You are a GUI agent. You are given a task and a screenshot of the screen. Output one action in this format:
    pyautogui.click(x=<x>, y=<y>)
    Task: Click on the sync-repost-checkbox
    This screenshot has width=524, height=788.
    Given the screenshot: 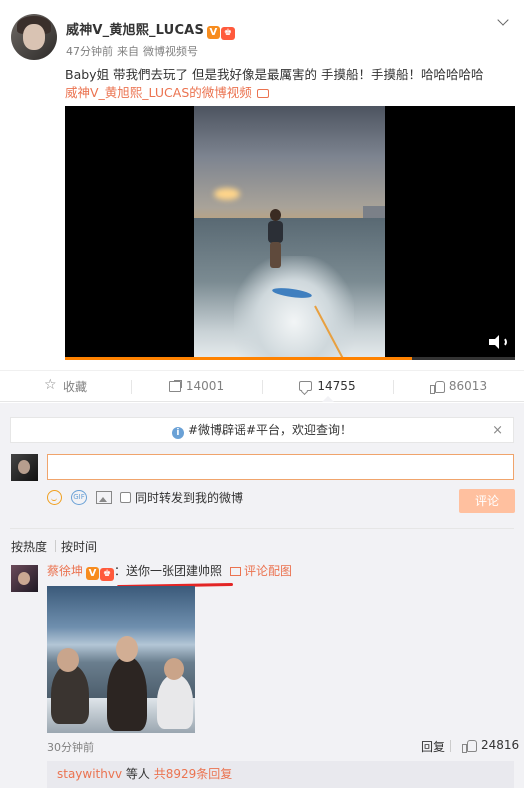 What is the action you would take?
    pyautogui.click(x=125, y=497)
    